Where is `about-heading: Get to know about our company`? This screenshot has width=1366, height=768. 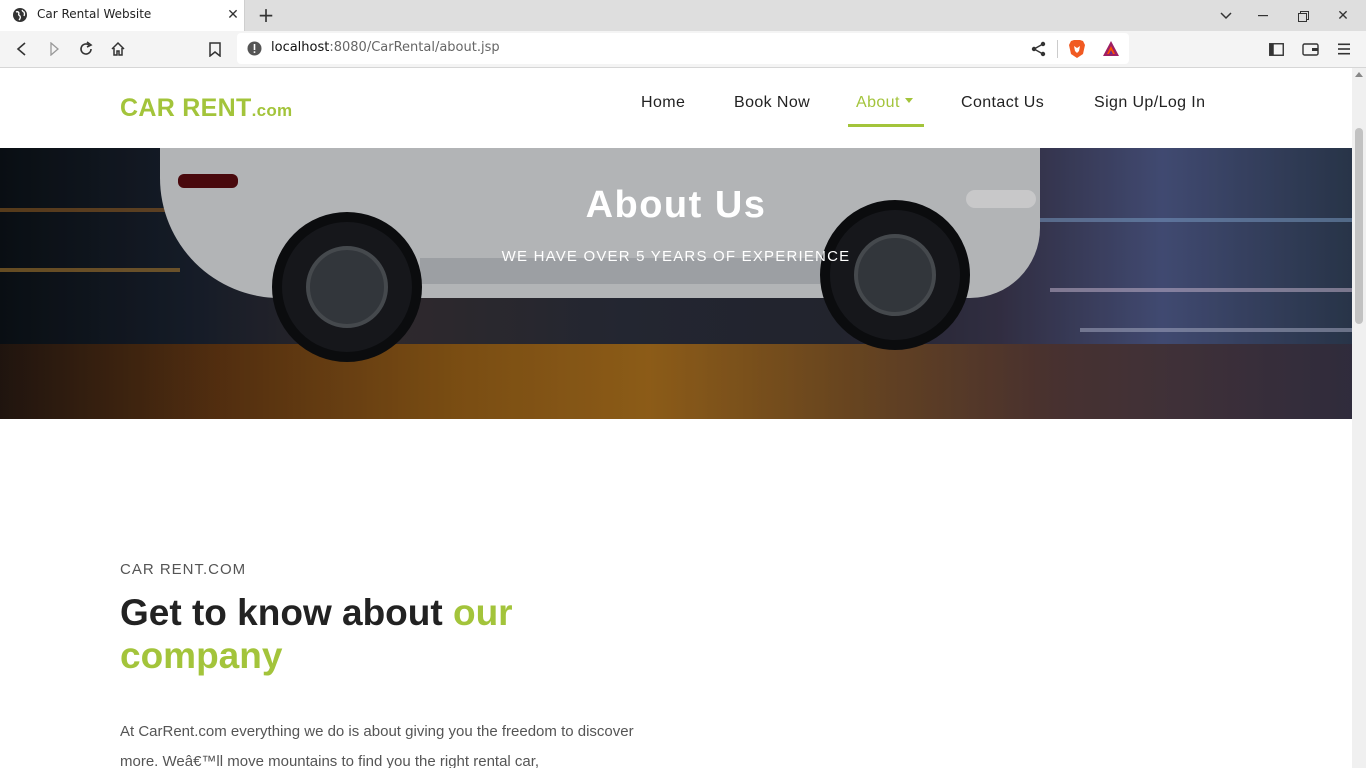
about-heading: Get to know about our company is located at coordinates (380, 634).